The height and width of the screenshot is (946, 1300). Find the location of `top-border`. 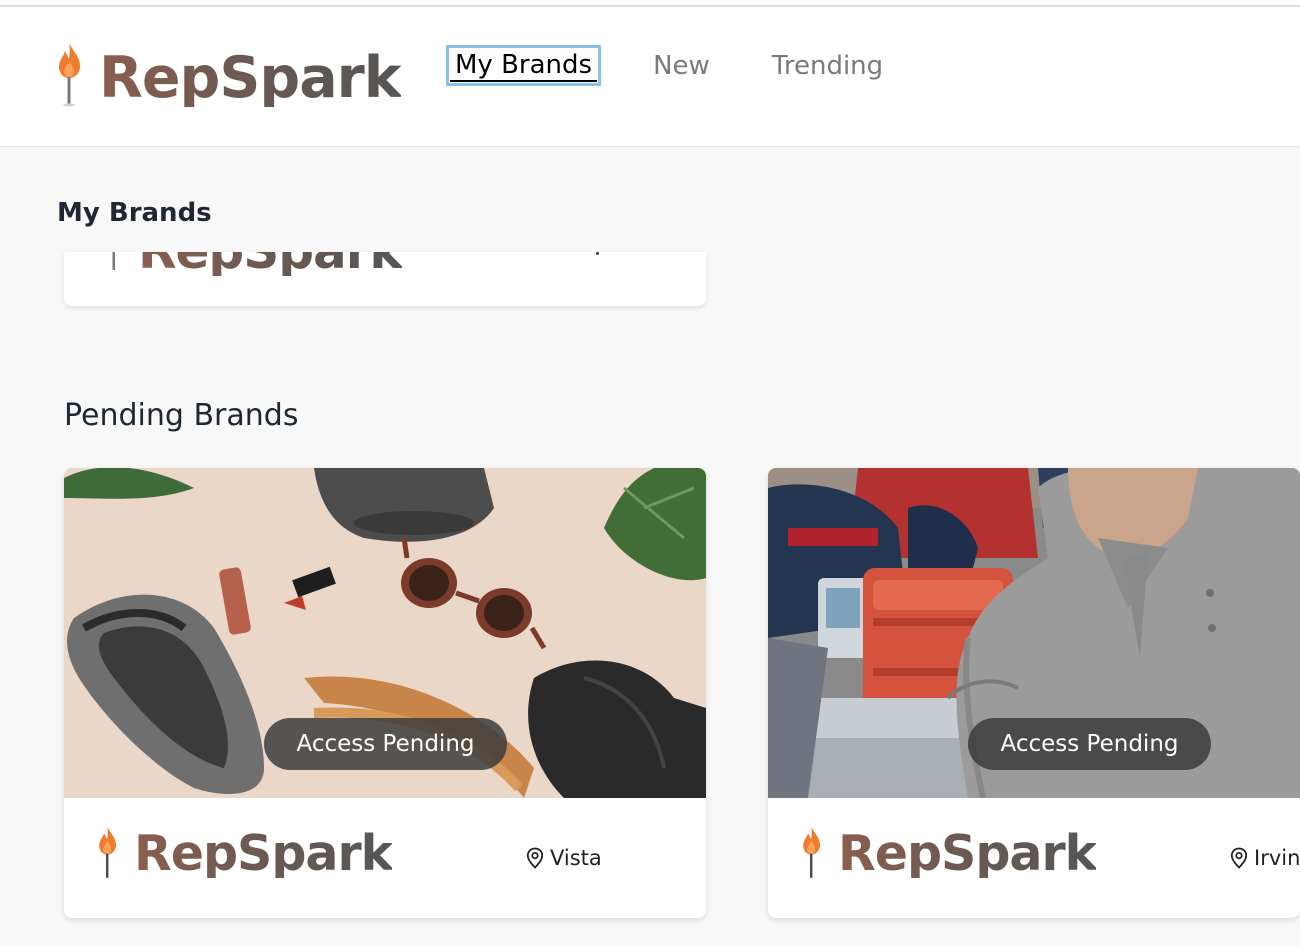

top-border is located at coordinates (650, 3).